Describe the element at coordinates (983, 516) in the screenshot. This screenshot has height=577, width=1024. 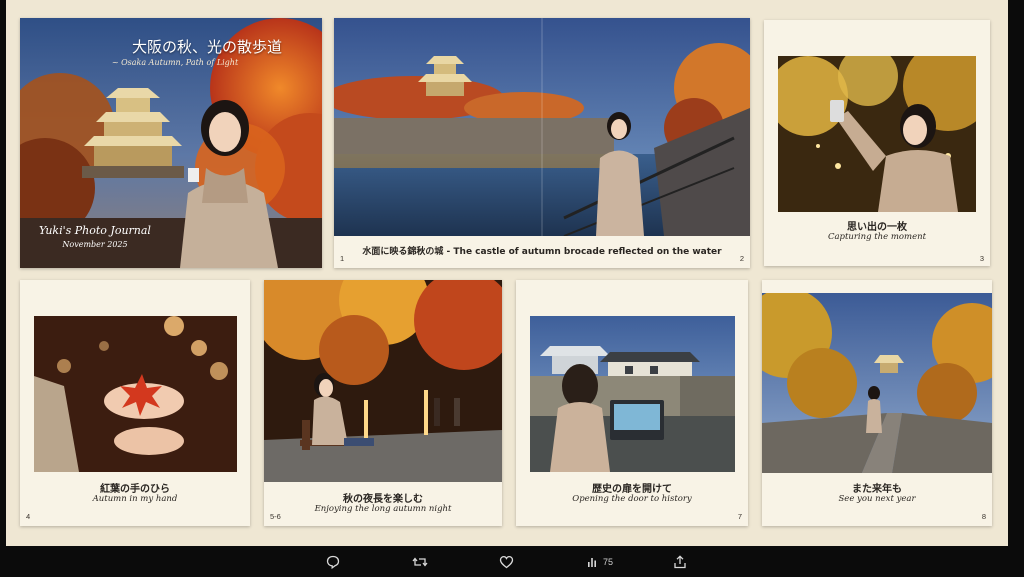
I see `page-8-number: 8` at that location.